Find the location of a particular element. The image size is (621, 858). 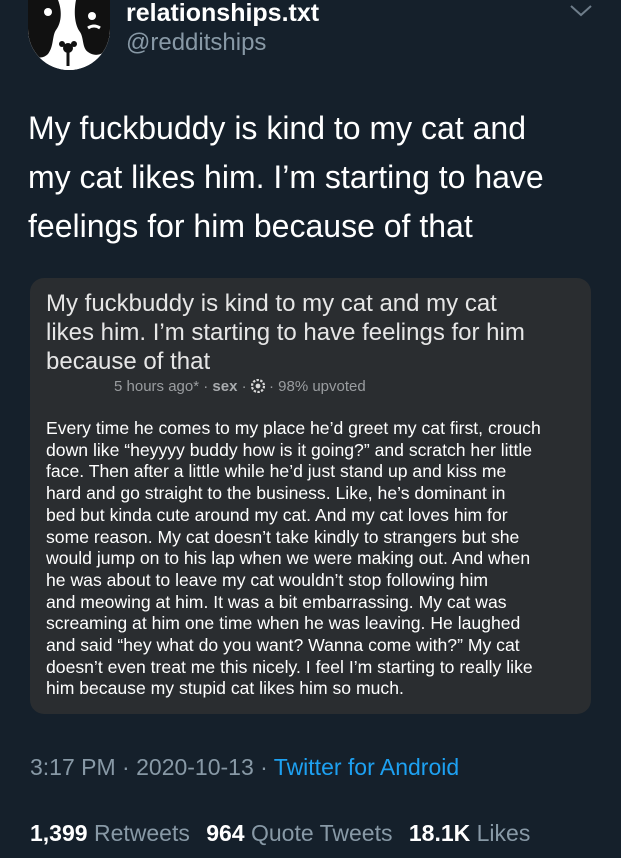

tweet-text-line: my cat likes him. I’m starting to have is located at coordinates (286, 177).